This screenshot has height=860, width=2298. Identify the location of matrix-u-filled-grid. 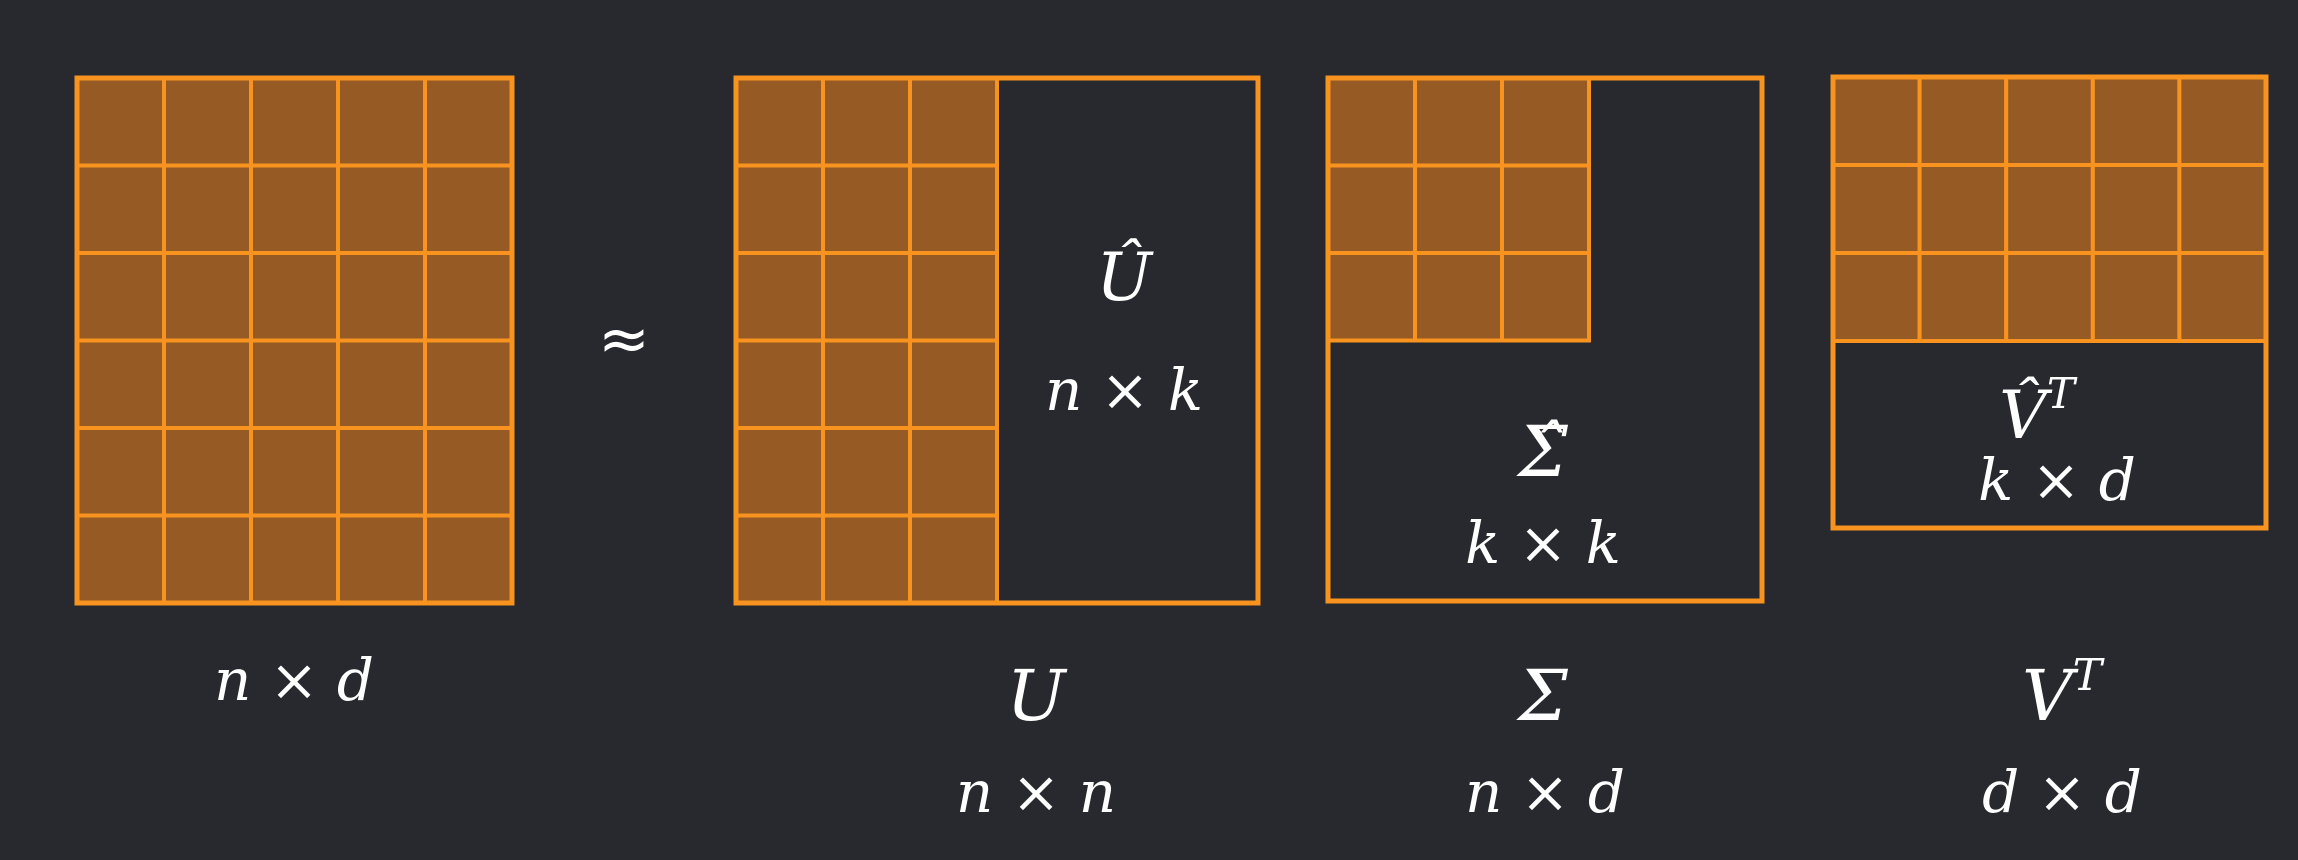
(866, 340).